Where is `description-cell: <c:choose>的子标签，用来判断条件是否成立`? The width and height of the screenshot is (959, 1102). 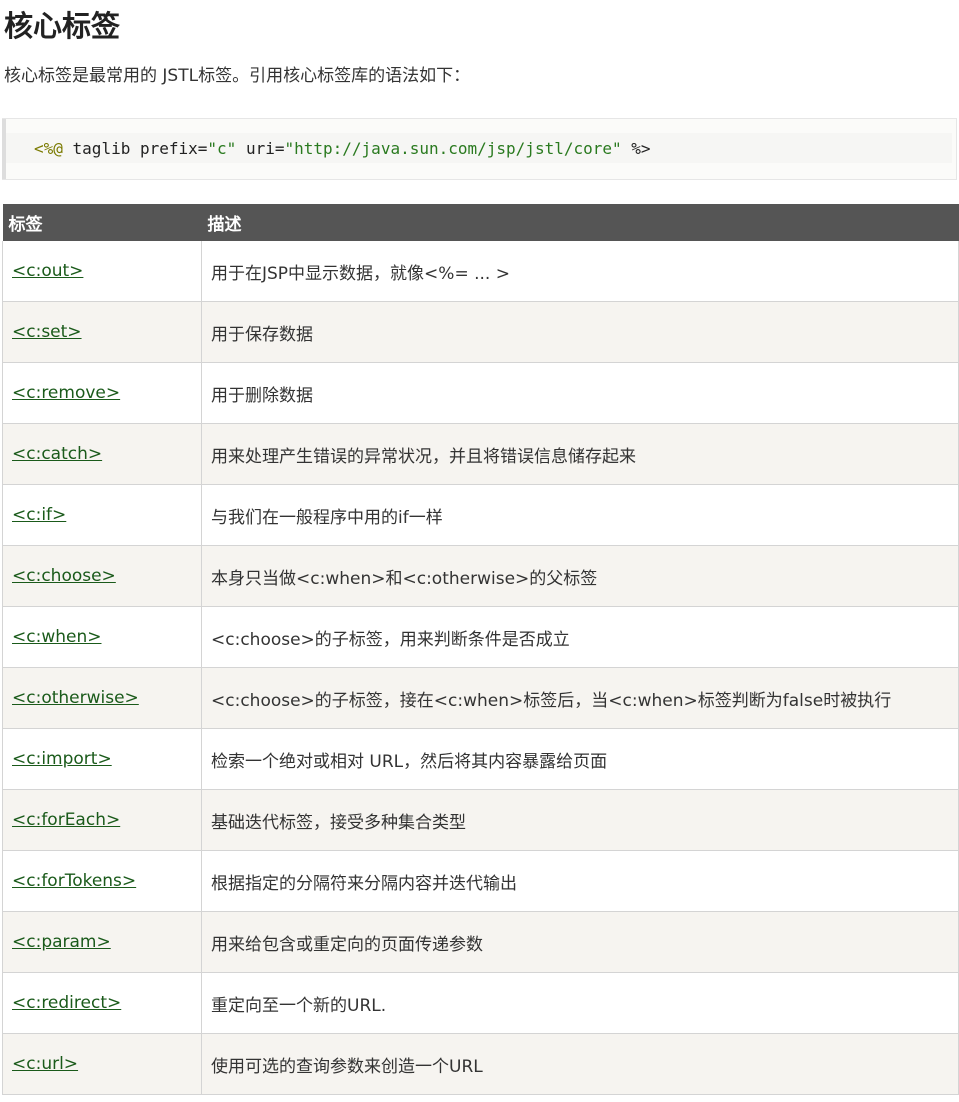
description-cell: <c:choose>的子标签，用来判断条件是否成立 is located at coordinates (580, 637).